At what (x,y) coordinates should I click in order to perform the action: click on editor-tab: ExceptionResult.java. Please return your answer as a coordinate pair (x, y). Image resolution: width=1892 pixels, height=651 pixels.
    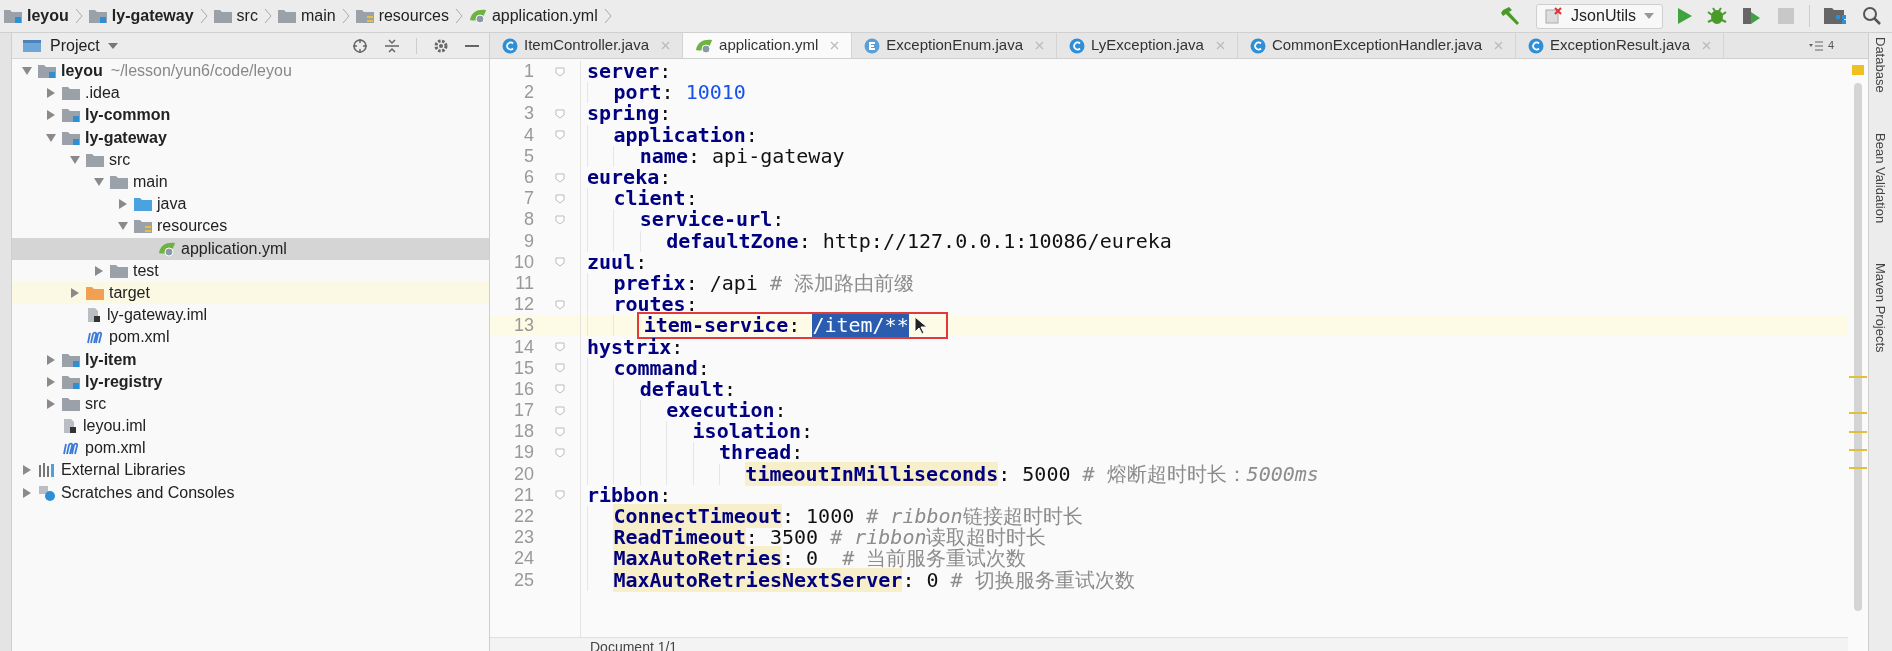
    Looking at the image, I should click on (1620, 45).